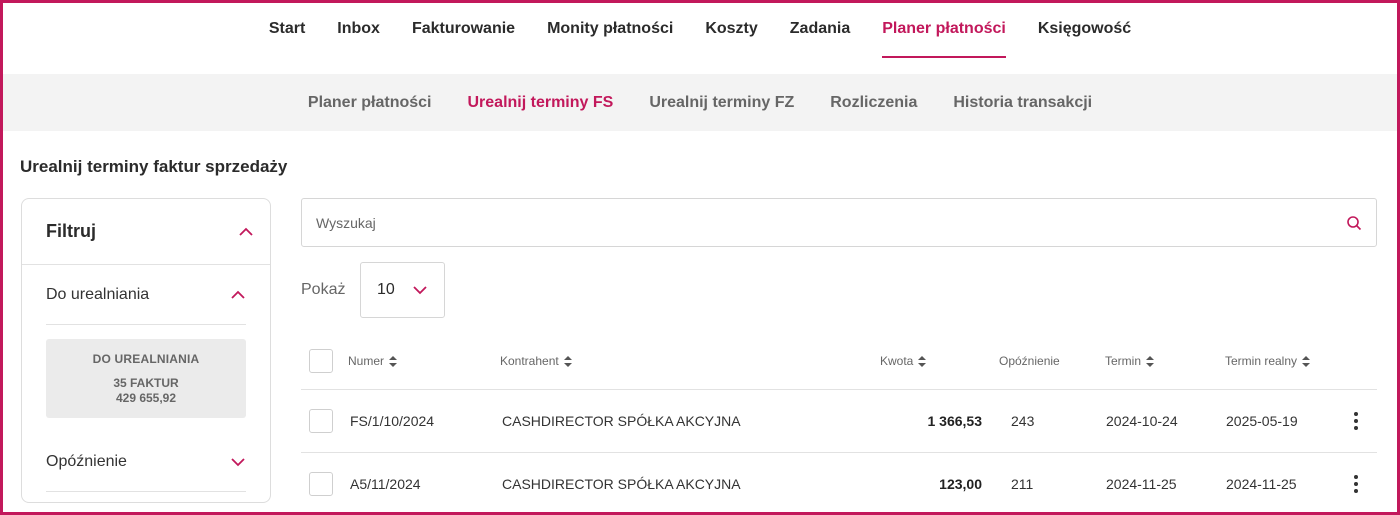  I want to click on column-header-number: Numer, so click(373, 361).